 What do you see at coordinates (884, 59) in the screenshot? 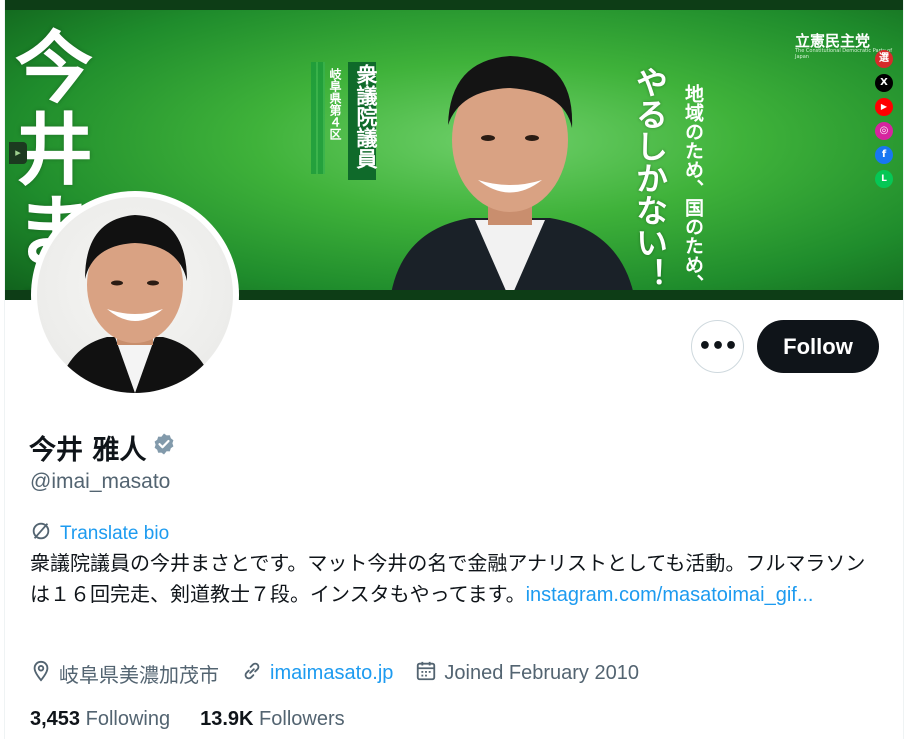
I see `senkyo-icon: 選` at bounding box center [884, 59].